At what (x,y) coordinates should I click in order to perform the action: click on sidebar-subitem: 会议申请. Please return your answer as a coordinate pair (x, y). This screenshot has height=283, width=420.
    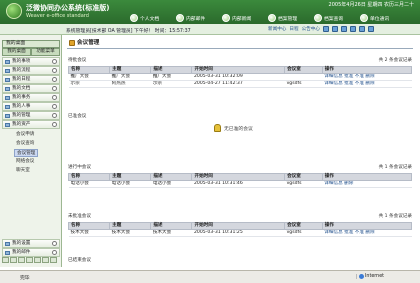
    Looking at the image, I should click on (25, 134).